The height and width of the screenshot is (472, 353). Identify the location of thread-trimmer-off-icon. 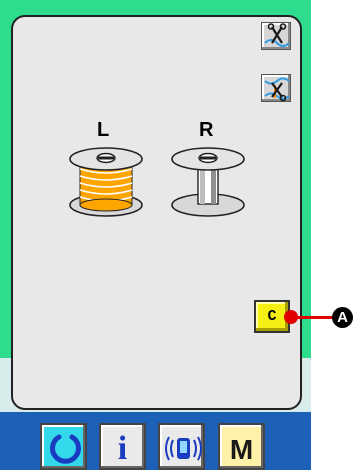
(277, 89).